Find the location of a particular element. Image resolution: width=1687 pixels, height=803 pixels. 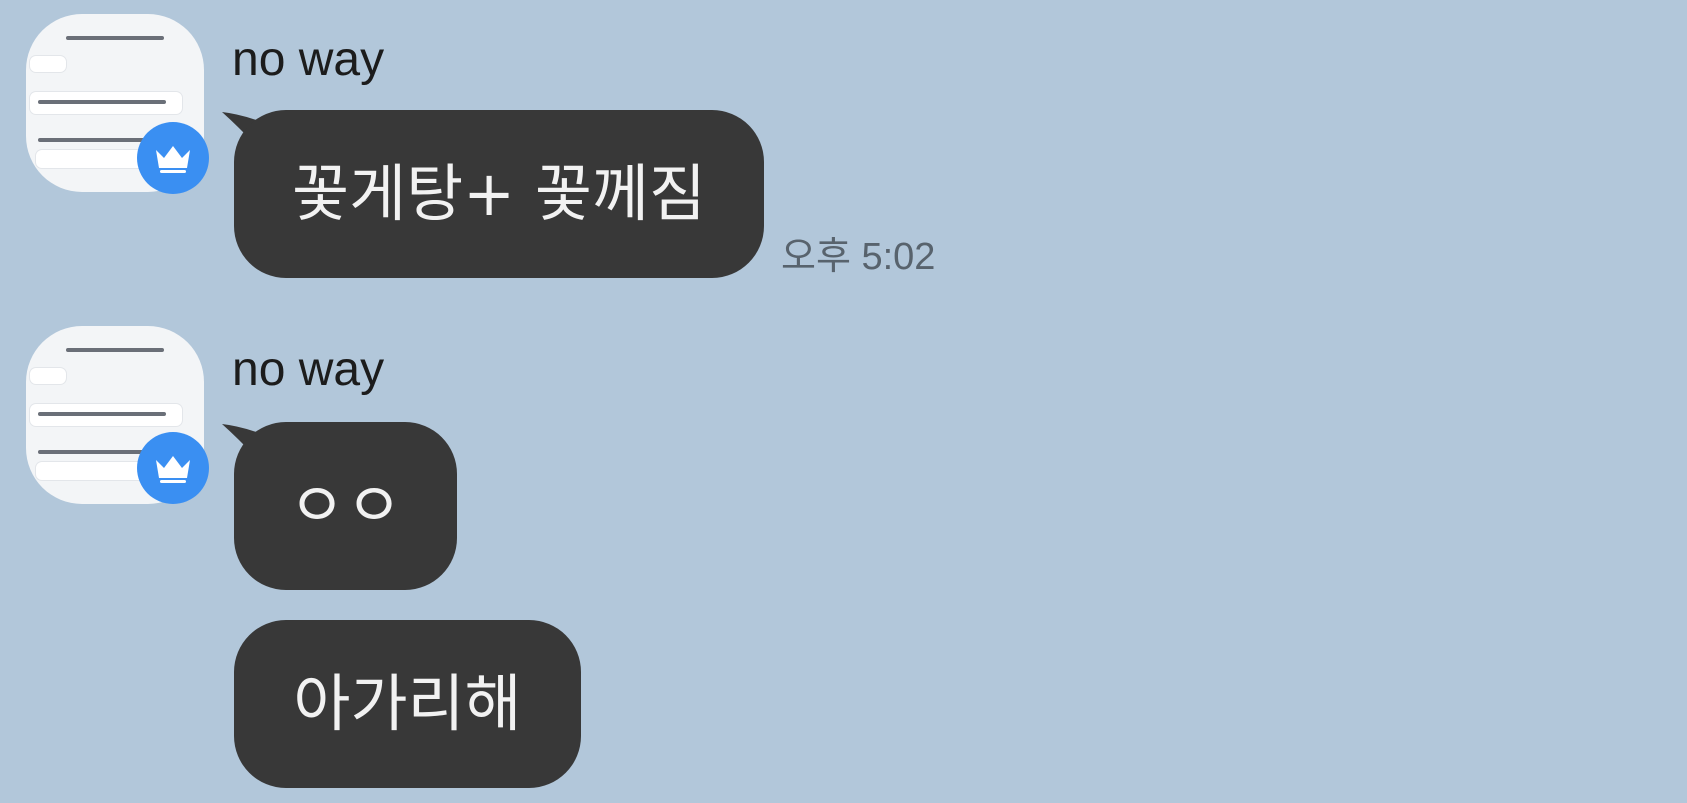

message-bubble: 아가리해 is located at coordinates (407, 704).